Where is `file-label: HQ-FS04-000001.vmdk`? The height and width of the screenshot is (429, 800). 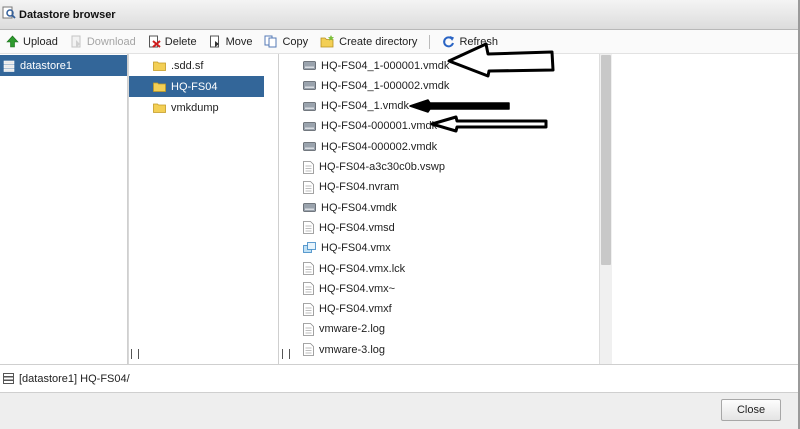
file-label: HQ-FS04-000001.vmdk is located at coordinates (379, 126).